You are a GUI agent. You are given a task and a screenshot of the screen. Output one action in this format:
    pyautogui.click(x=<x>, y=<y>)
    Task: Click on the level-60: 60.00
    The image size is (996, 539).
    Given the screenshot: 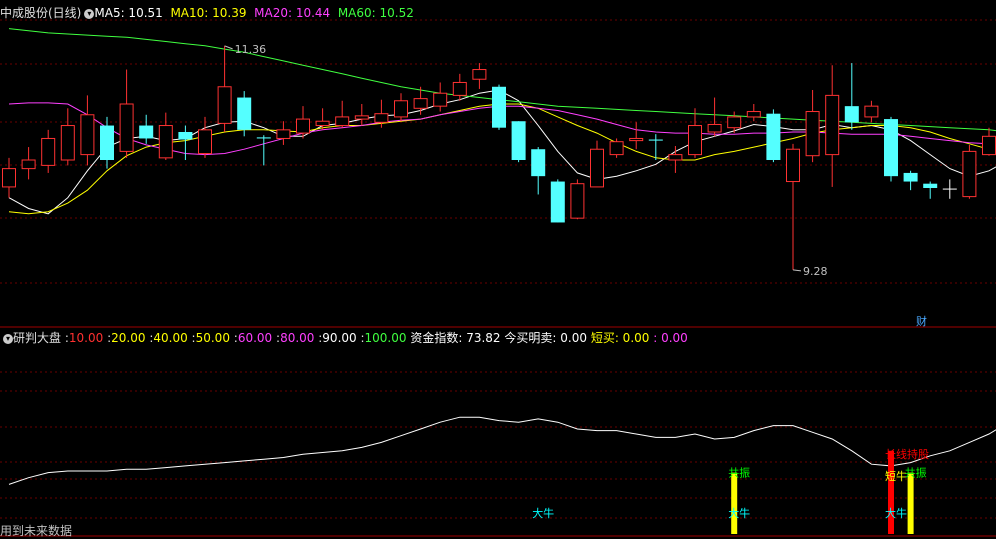 What is the action you would take?
    pyautogui.click(x=255, y=338)
    